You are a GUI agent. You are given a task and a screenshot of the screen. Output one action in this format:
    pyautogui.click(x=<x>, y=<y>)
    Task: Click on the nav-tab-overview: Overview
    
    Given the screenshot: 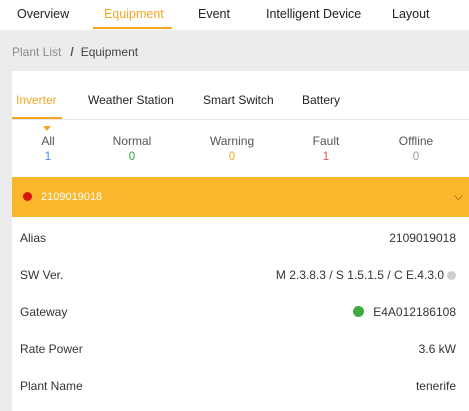 What is the action you would take?
    pyautogui.click(x=43, y=14)
    